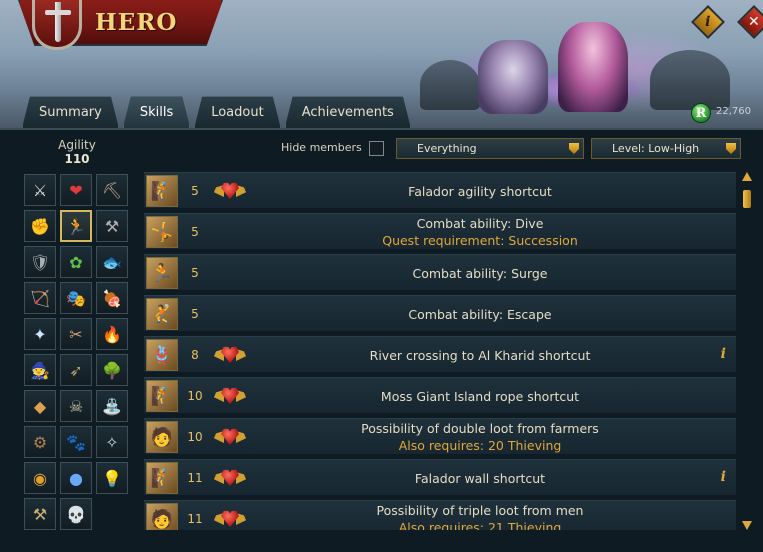  What do you see at coordinates (747, 351) in the screenshot?
I see `scrollbar` at bounding box center [747, 351].